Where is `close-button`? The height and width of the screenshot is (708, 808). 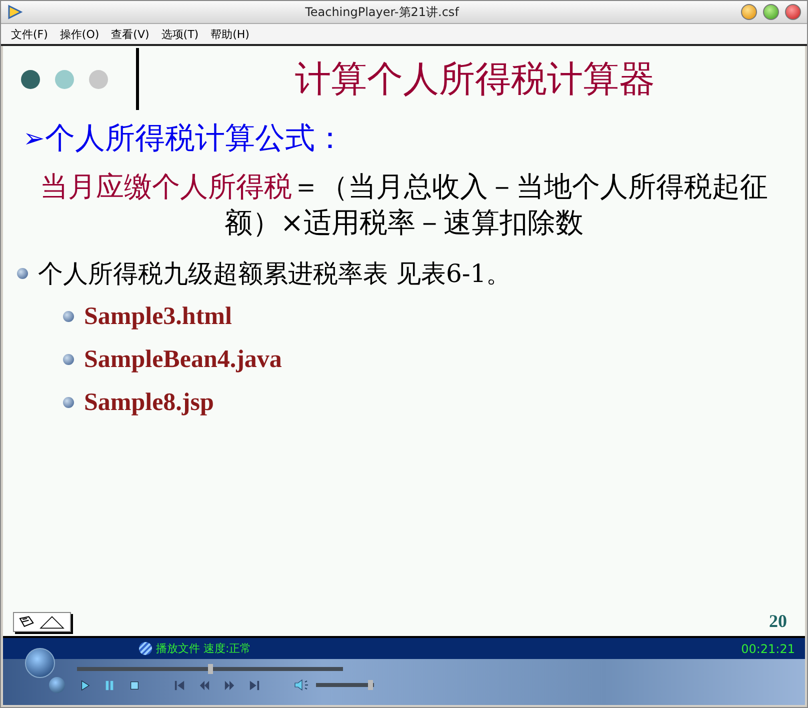
close-button is located at coordinates (793, 12).